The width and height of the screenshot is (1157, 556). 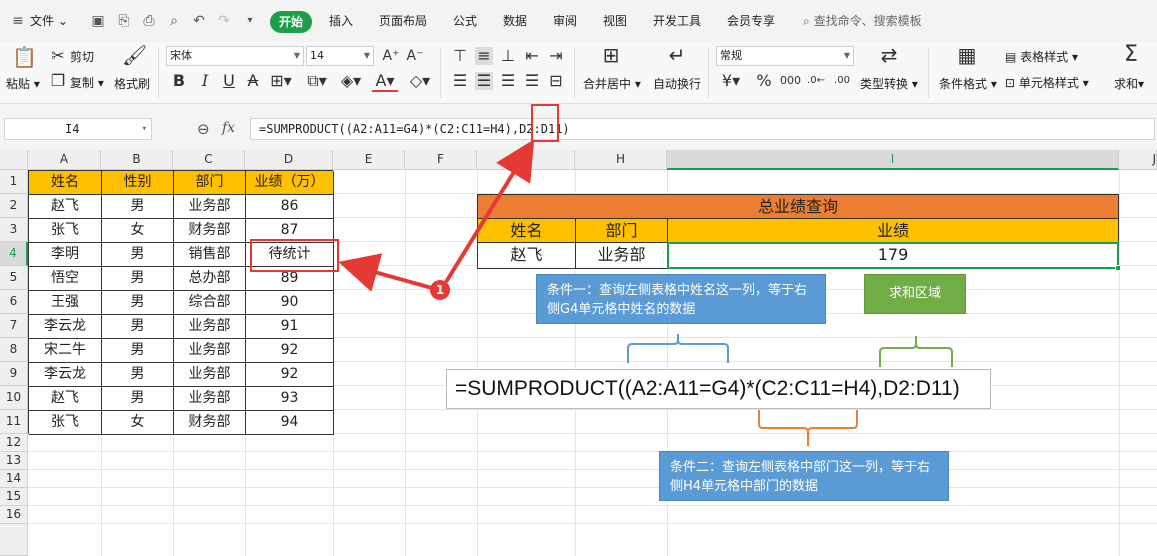 I want to click on align-center-icon: ☰, so click(x=484, y=81).